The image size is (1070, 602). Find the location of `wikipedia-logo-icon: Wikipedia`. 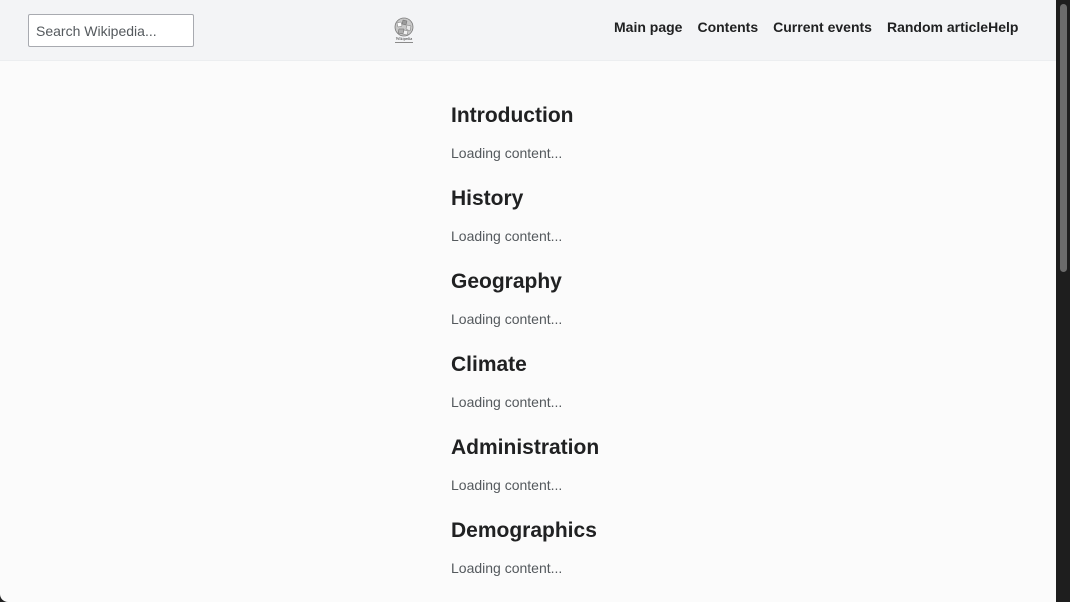

wikipedia-logo-icon: Wikipedia is located at coordinates (404, 31).